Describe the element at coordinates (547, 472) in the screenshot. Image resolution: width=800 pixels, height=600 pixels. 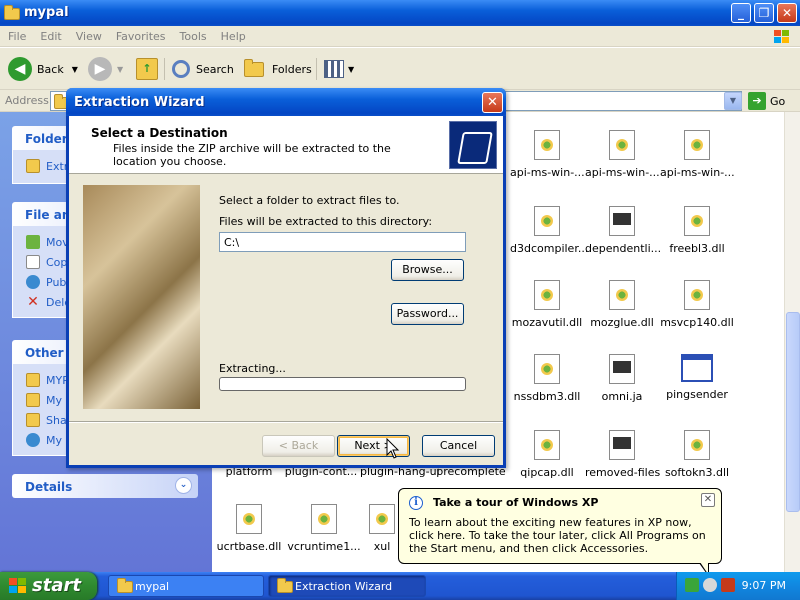
I see `file-label: qipcap.dll` at that location.